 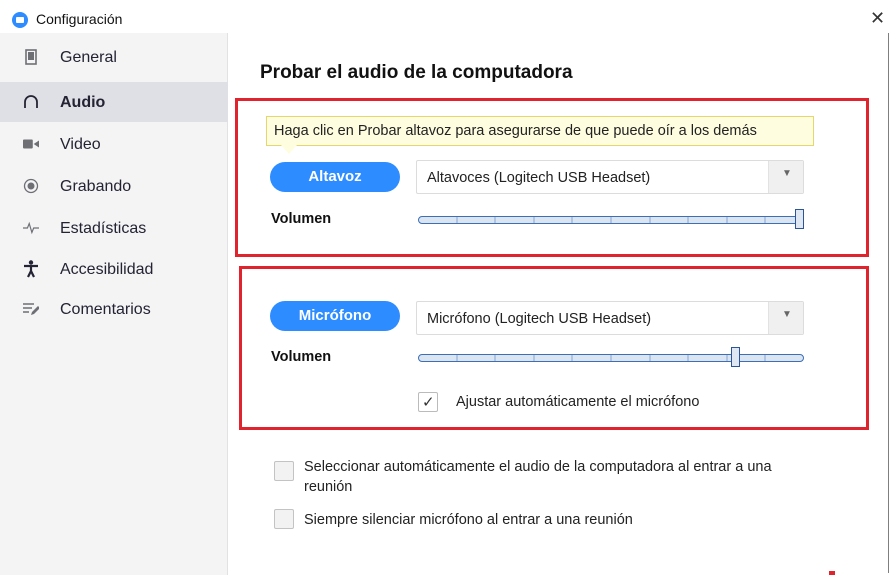 I want to click on speaker-select: Altavoces (Logitech USB Headset) ▼, so click(x=610, y=177).